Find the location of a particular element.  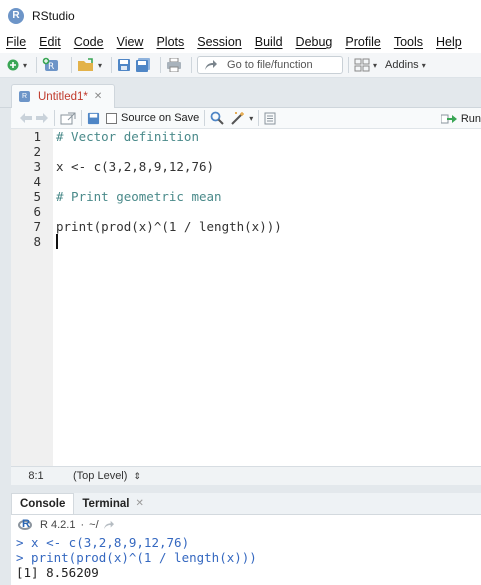

console-tab-strip: Console Terminal ✕ is located at coordinates (246, 504).